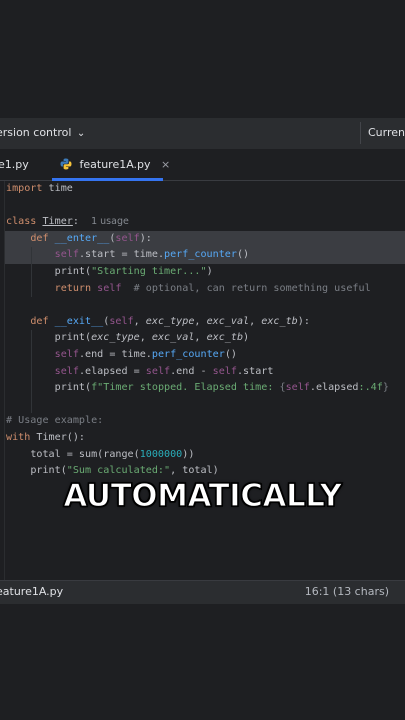 Image resolution: width=405 pixels, height=720 pixels. What do you see at coordinates (85, 454) in the screenshot?
I see `code-text: total = sum(range(` at bounding box center [85, 454].